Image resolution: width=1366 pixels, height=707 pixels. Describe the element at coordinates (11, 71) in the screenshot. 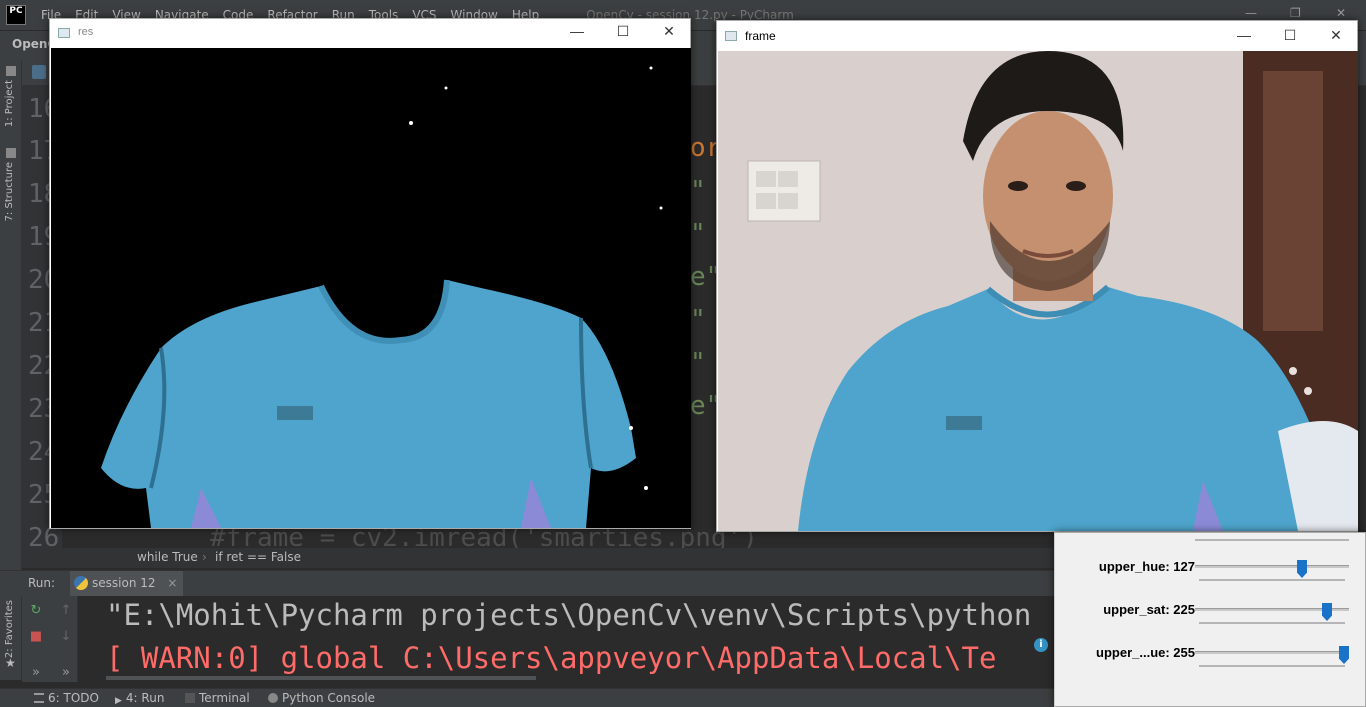

I see `project-tool-icon` at that location.